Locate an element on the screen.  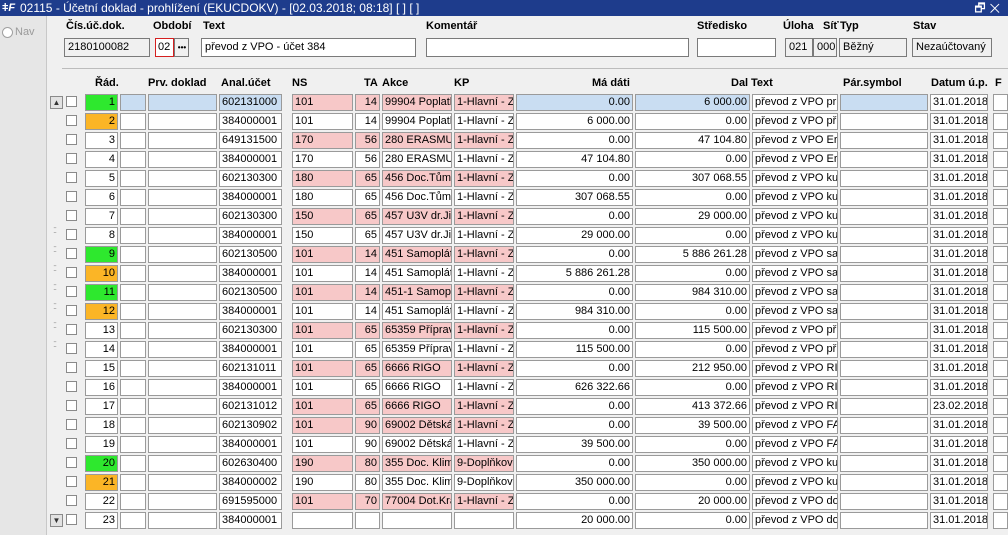
text-cell: převod z VPO sar is located at coordinates (795, 254).